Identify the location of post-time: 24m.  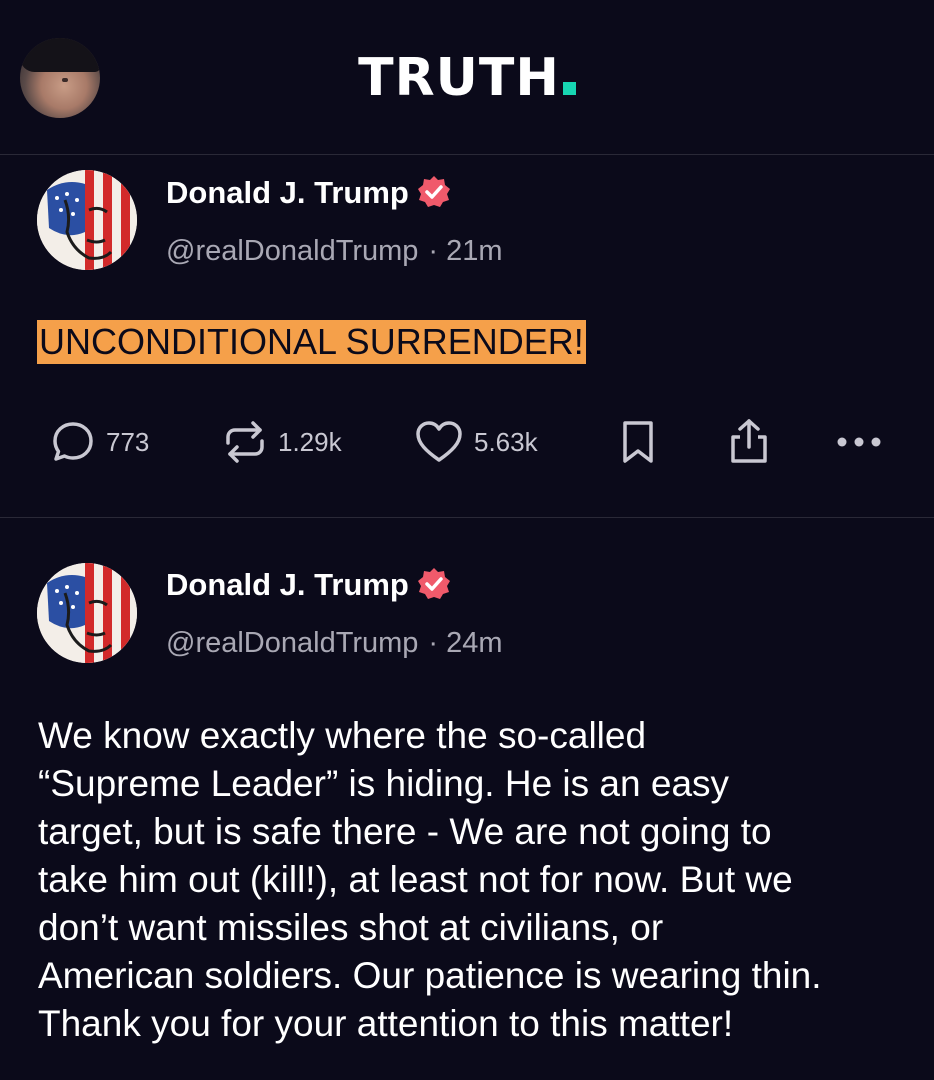
(474, 643).